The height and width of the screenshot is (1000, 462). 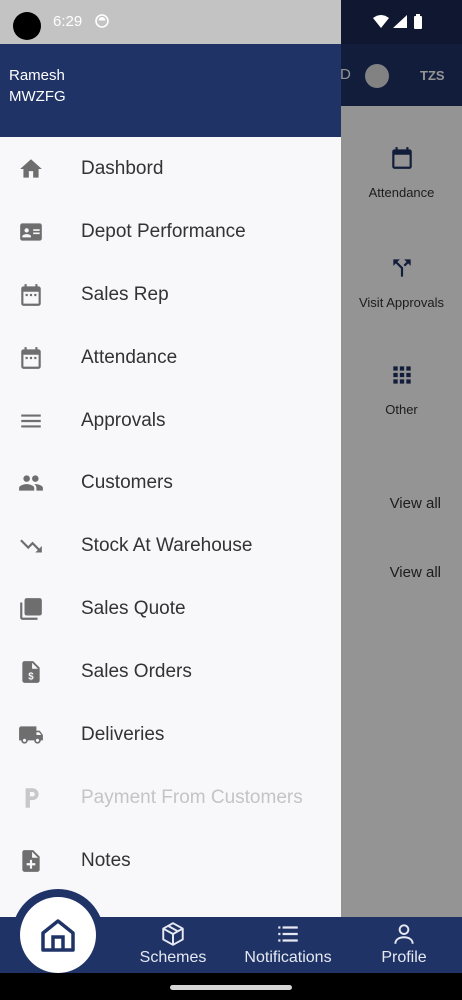 What do you see at coordinates (31, 483) in the screenshot?
I see `people-icon` at bounding box center [31, 483].